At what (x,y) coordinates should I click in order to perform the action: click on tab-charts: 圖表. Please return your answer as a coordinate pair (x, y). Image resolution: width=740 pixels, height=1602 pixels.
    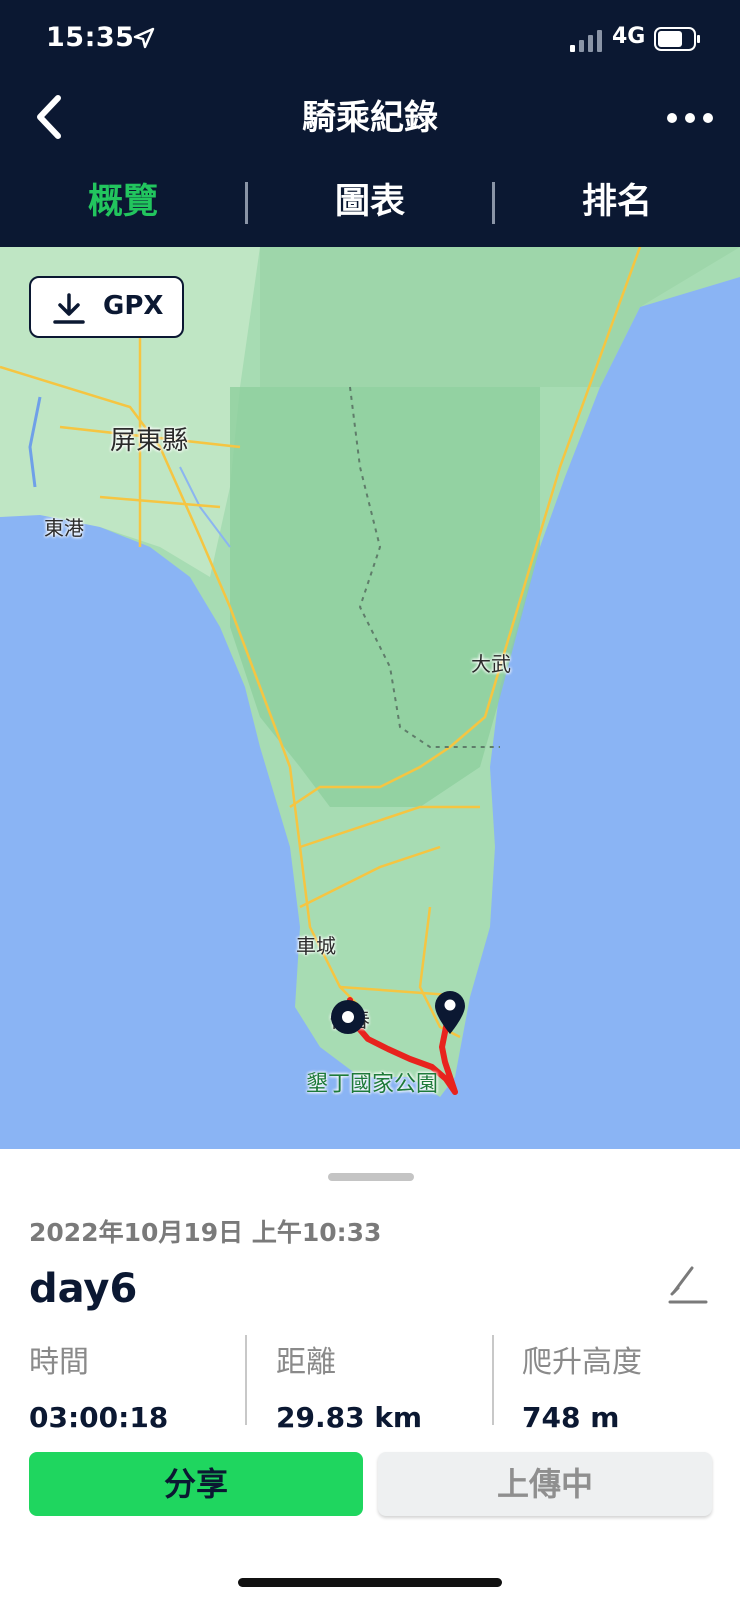
    Looking at the image, I should click on (370, 202).